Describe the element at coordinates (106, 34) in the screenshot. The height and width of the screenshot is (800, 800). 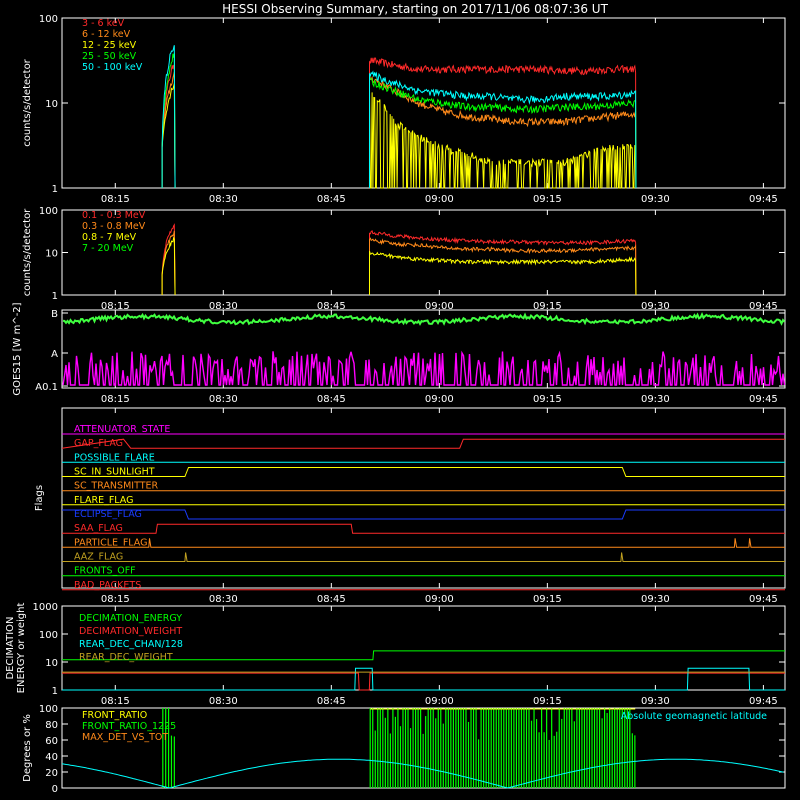
I see `lo-legend-entry: 6 - 12 keV` at that location.